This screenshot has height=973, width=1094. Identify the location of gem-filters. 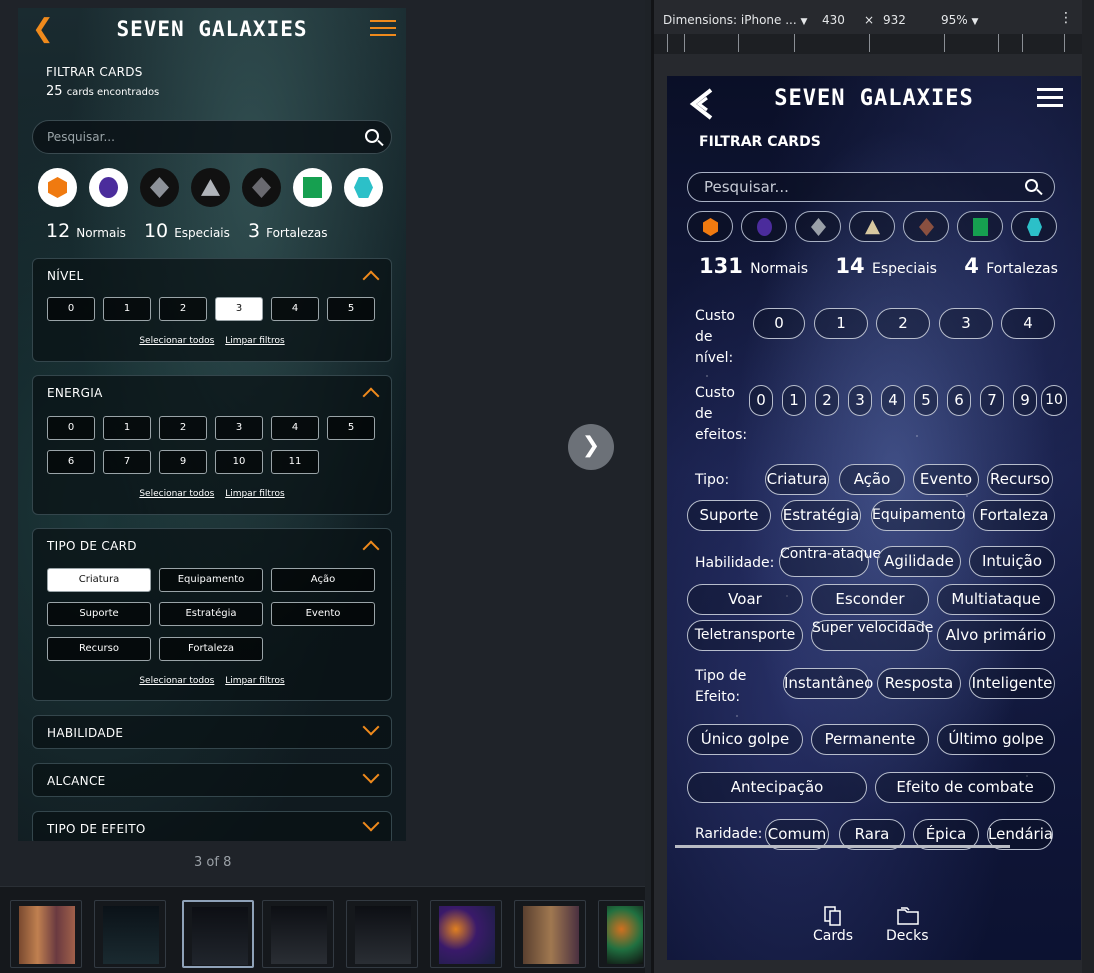
(872, 227).